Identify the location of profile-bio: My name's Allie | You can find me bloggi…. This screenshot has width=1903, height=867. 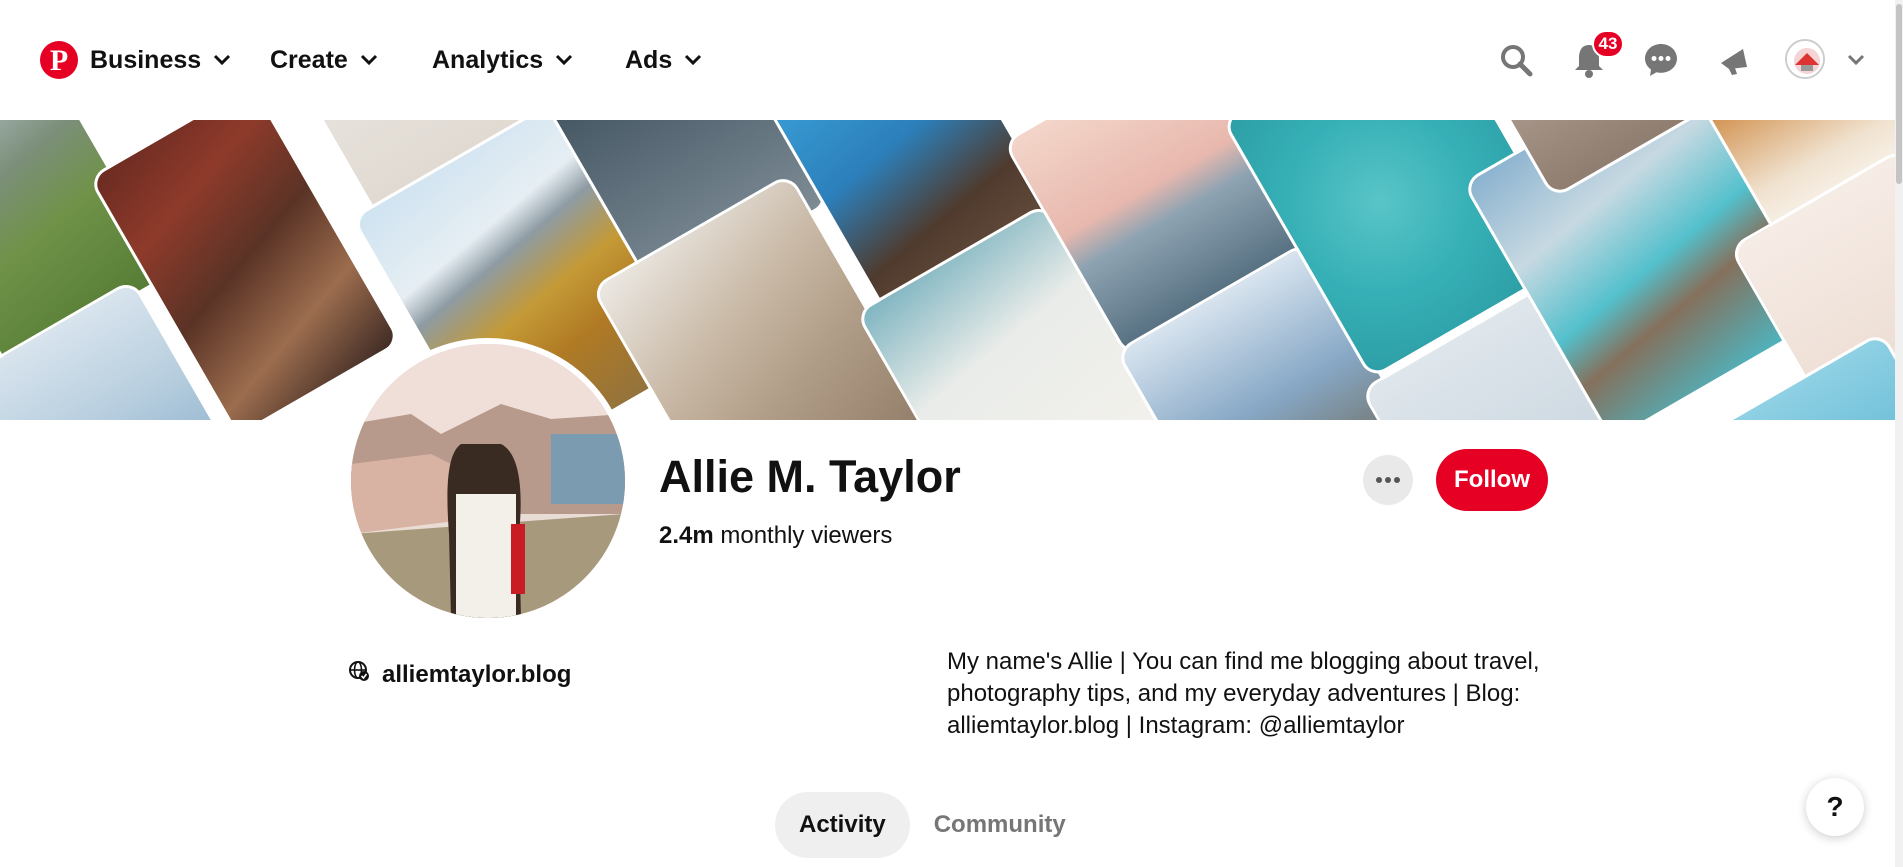
(1243, 693).